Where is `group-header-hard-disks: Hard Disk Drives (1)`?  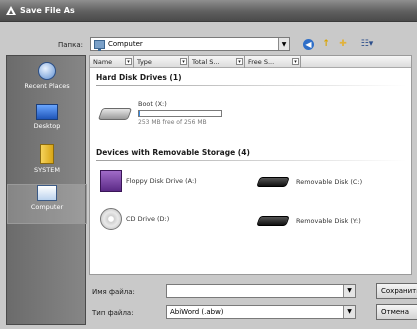
group-header-hard-disks: Hard Disk Drives (1) is located at coordinates (139, 77).